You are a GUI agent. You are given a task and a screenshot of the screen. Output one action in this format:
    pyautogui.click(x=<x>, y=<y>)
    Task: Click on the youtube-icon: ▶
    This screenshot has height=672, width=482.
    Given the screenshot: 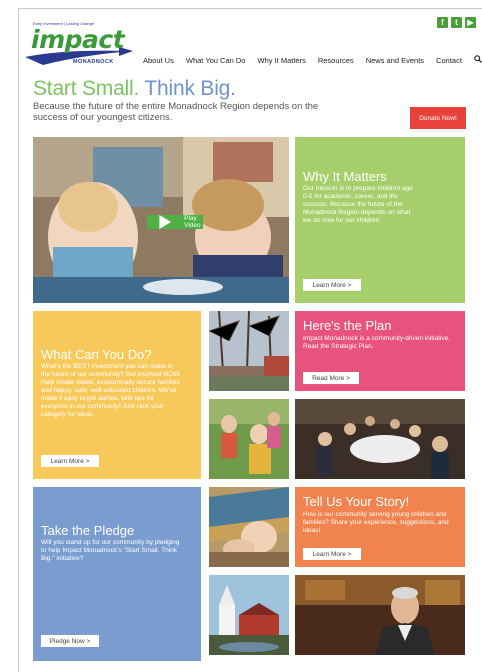 What is the action you would take?
    pyautogui.click(x=470, y=22)
    